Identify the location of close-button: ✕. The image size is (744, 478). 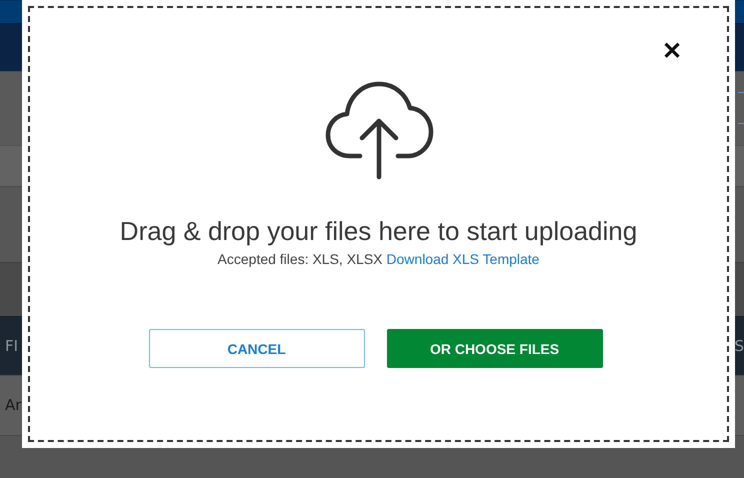
(672, 52).